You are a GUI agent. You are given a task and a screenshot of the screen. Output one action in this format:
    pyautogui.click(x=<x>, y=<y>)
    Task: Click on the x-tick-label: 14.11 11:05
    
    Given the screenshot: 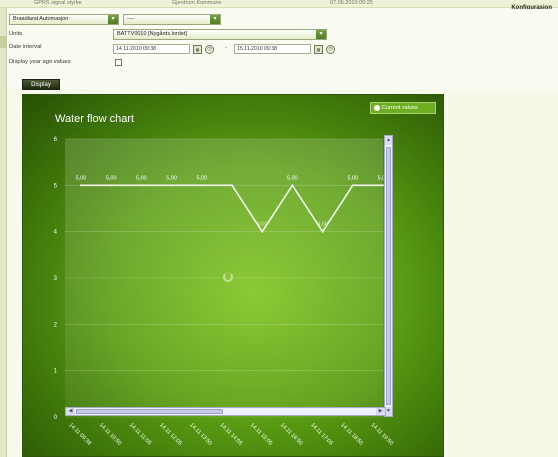 What is the action you would take?
    pyautogui.click(x=140, y=434)
    